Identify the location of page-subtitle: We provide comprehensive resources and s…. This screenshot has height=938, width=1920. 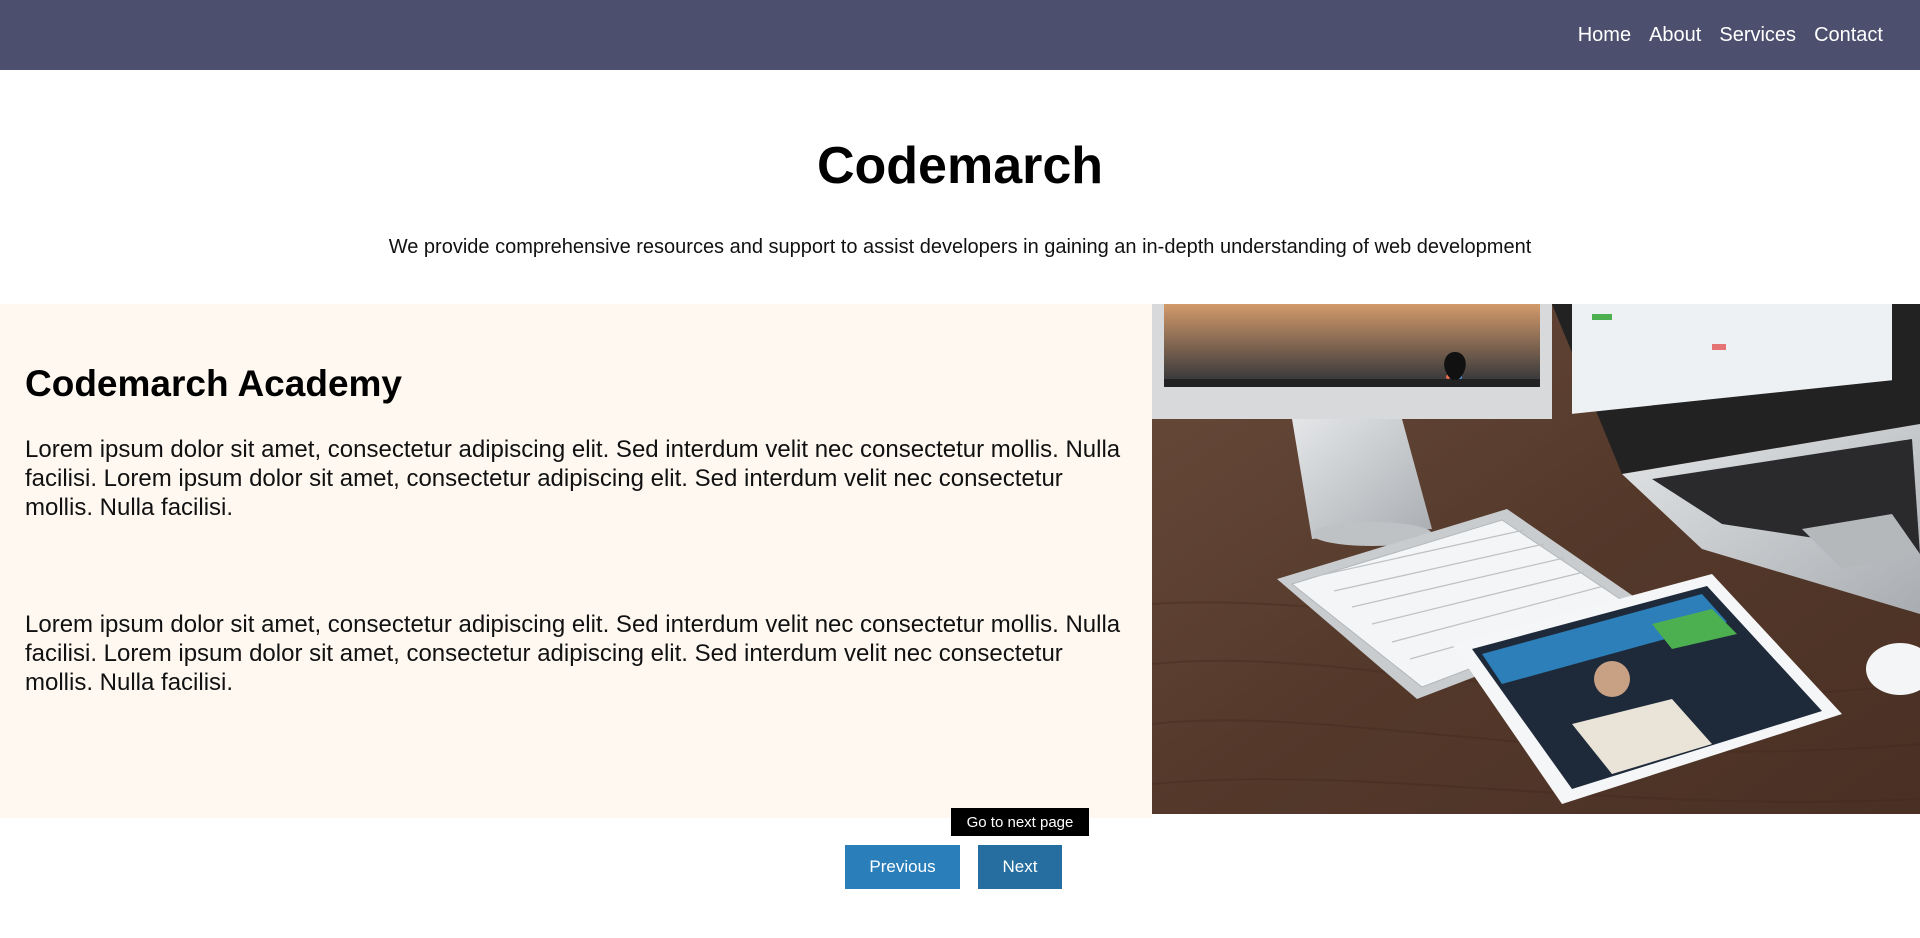
(960, 247).